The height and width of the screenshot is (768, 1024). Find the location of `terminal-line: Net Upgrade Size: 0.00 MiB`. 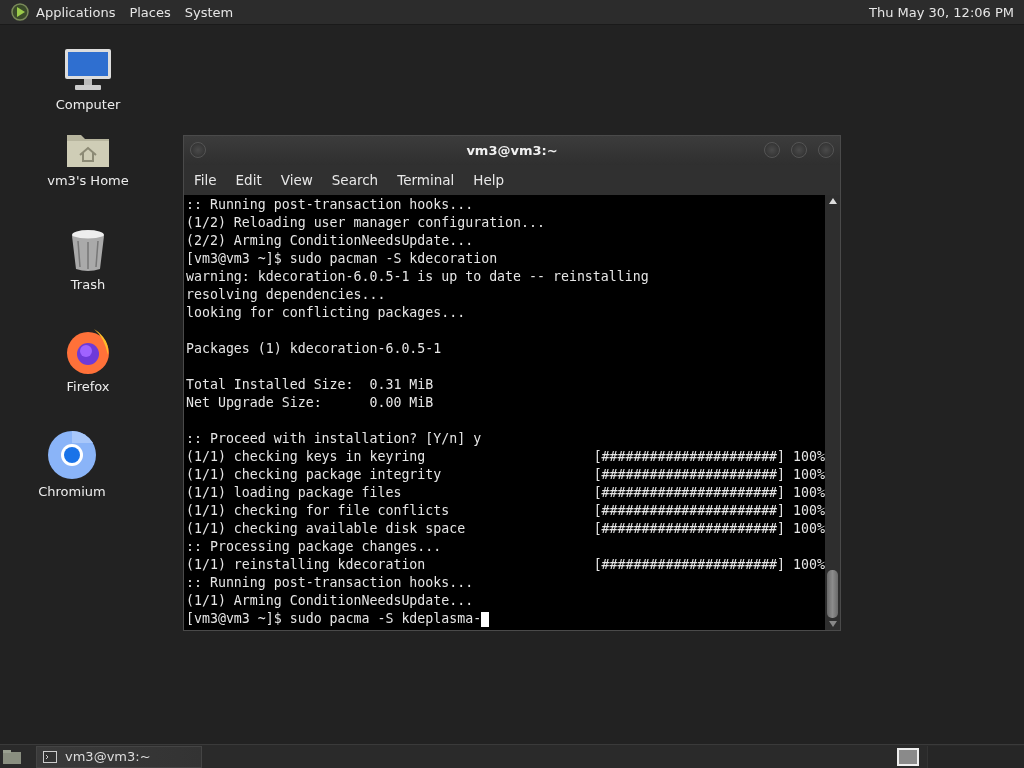

terminal-line: Net Upgrade Size: 0.00 MiB is located at coordinates (310, 403).